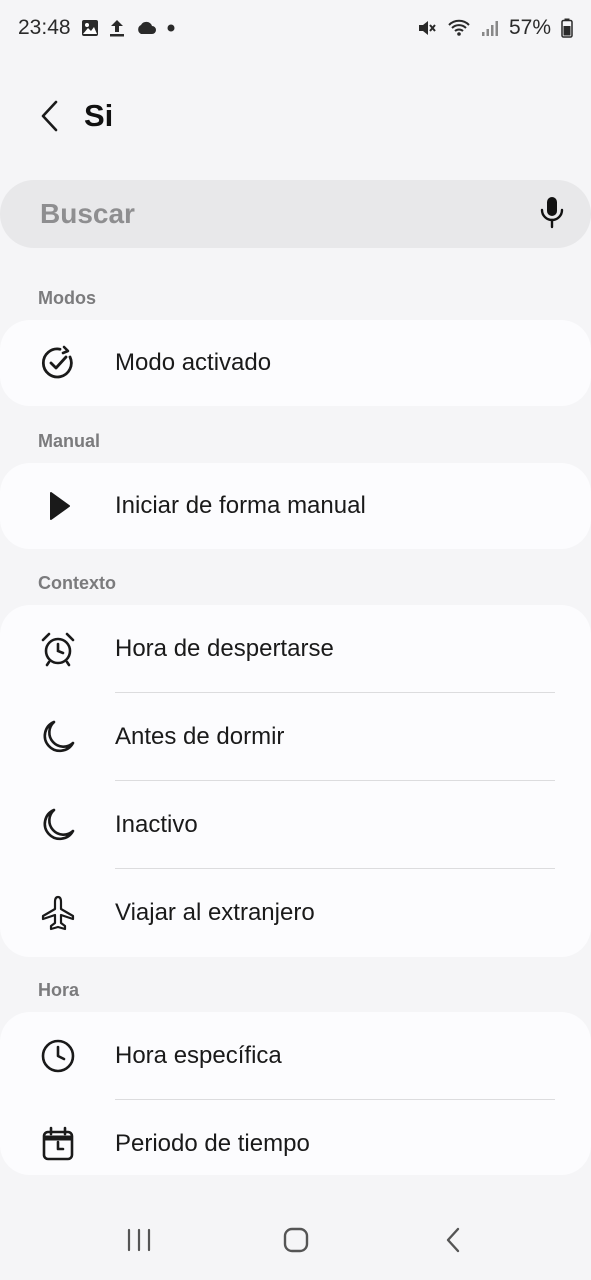 This screenshot has height=1280, width=591. Describe the element at coordinates (171, 28) in the screenshot. I see `notification-dot-icon` at that location.